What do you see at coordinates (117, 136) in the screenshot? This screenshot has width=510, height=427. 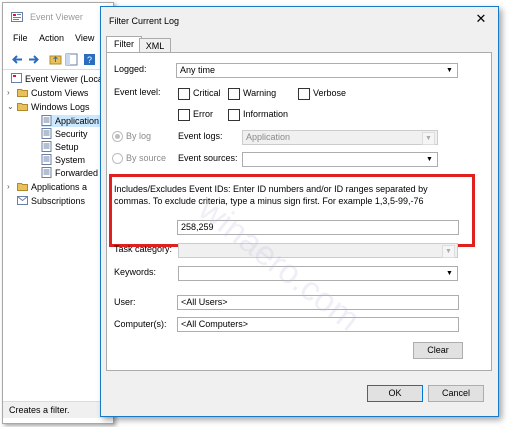 I see `by-log-radio` at bounding box center [117, 136].